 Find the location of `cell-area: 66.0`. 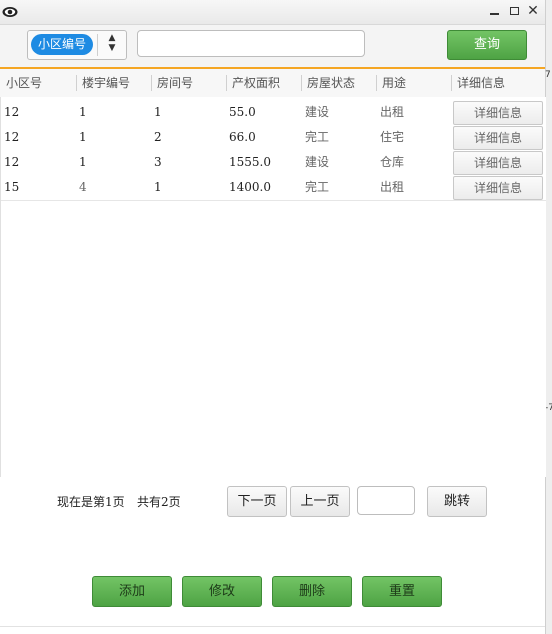

cell-area: 66.0 is located at coordinates (242, 137).